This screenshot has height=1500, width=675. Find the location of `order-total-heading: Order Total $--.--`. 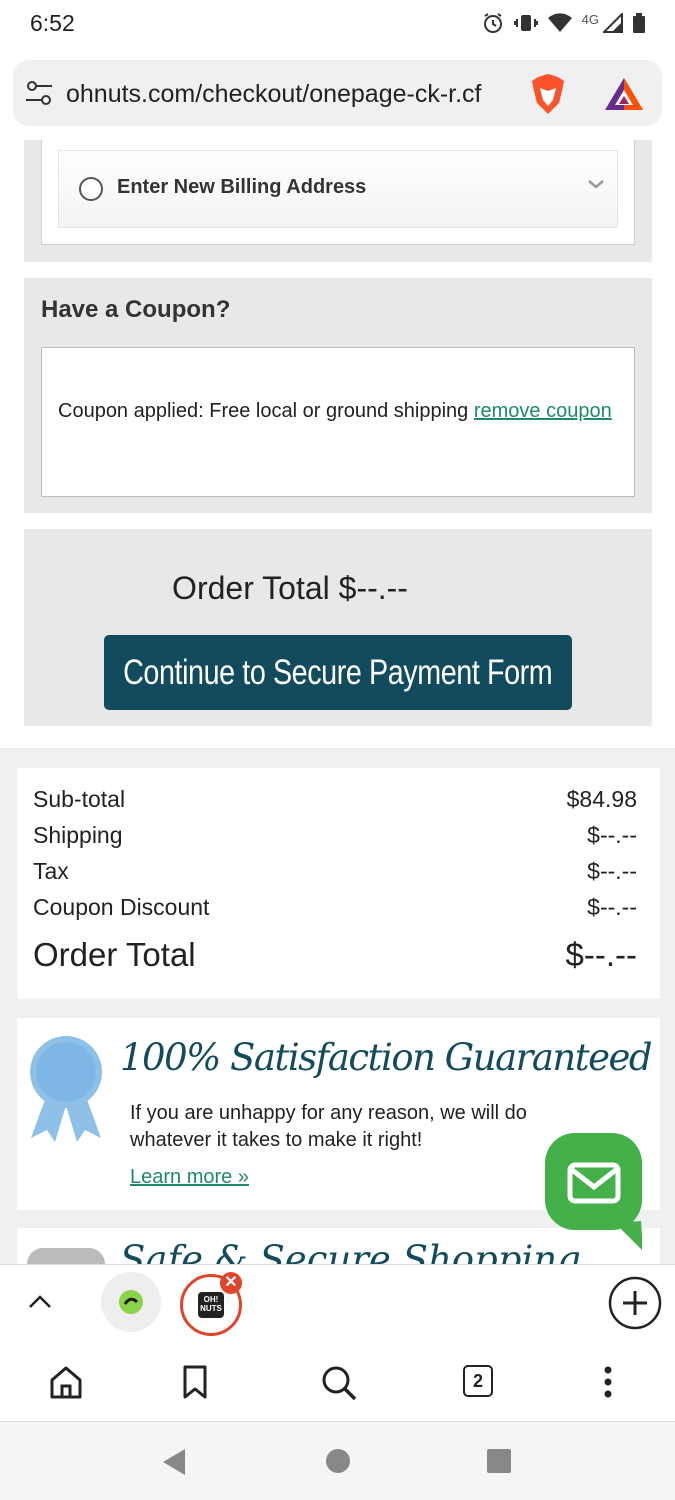

order-total-heading: Order Total $--.-- is located at coordinates (290, 588).